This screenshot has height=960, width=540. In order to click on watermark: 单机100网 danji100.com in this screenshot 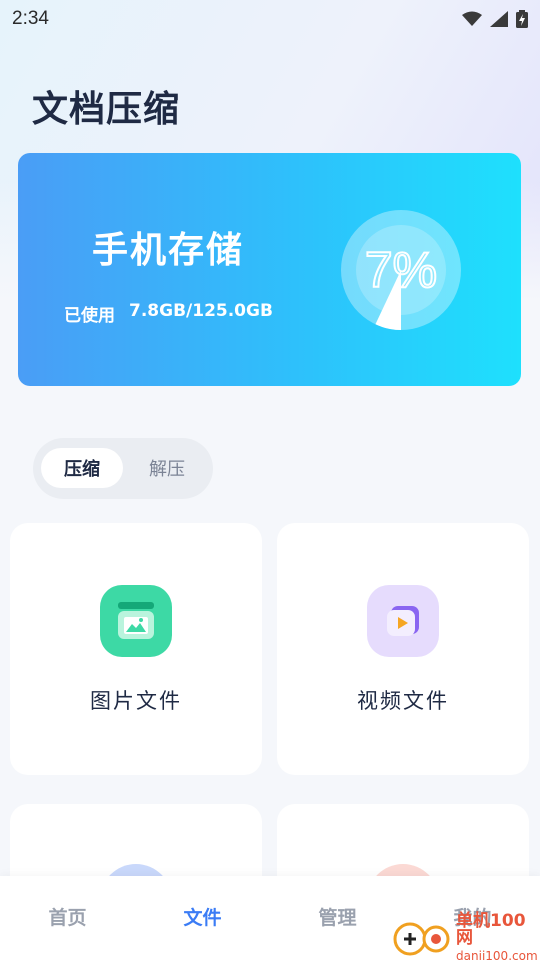, I will do `click(466, 935)`.